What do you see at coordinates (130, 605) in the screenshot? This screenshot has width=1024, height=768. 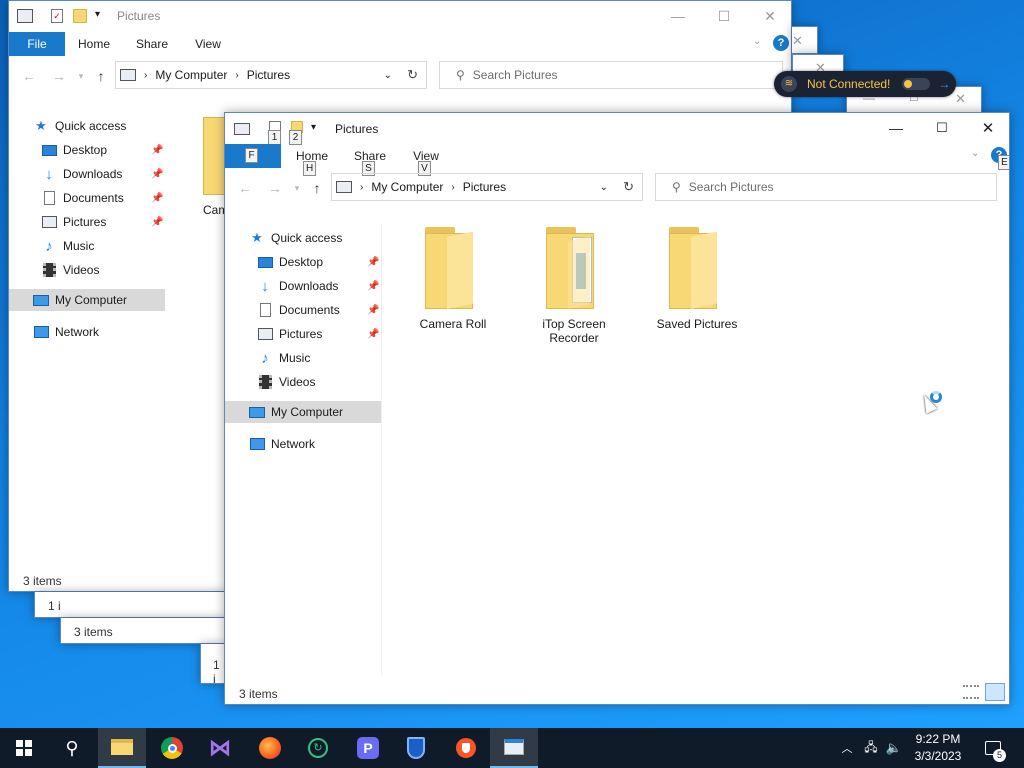 I see `explorer-window-stack-4: 1 i` at bounding box center [130, 605].